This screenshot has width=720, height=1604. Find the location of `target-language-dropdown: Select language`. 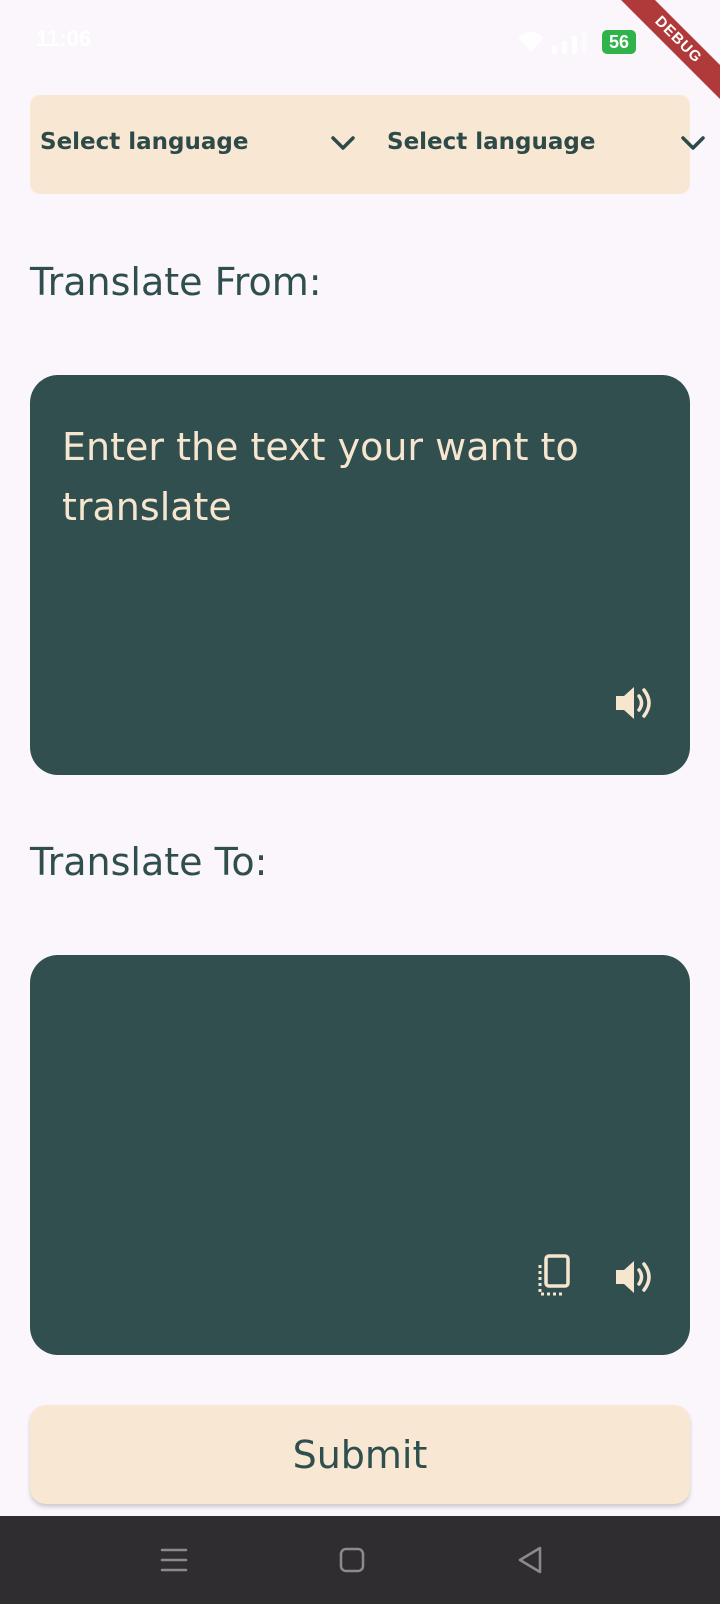

target-language-dropdown: Select language is located at coordinates (546, 144).